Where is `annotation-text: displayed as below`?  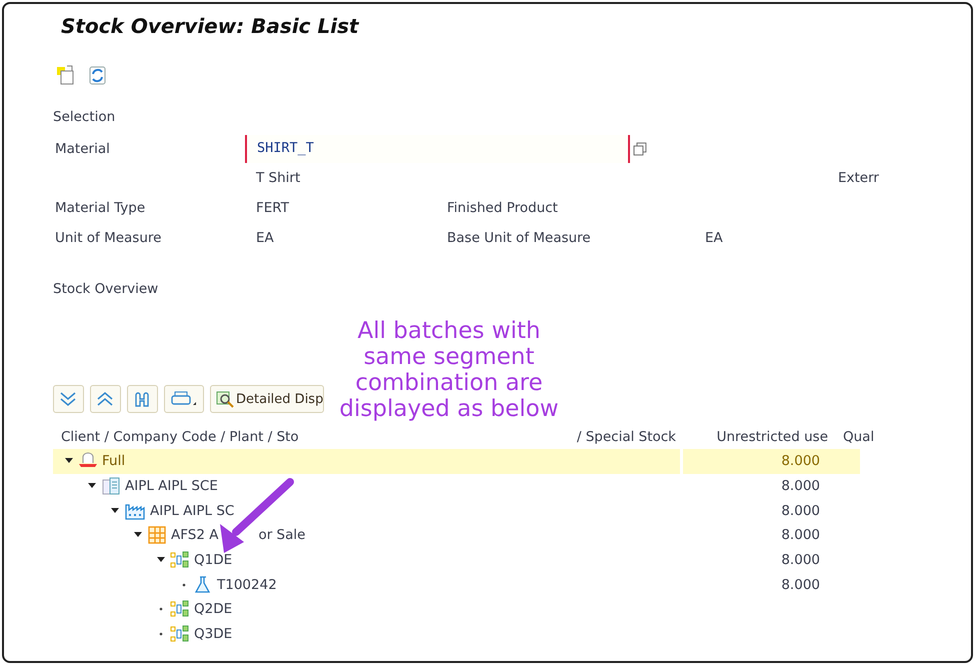 annotation-text: displayed as below is located at coordinates (449, 409).